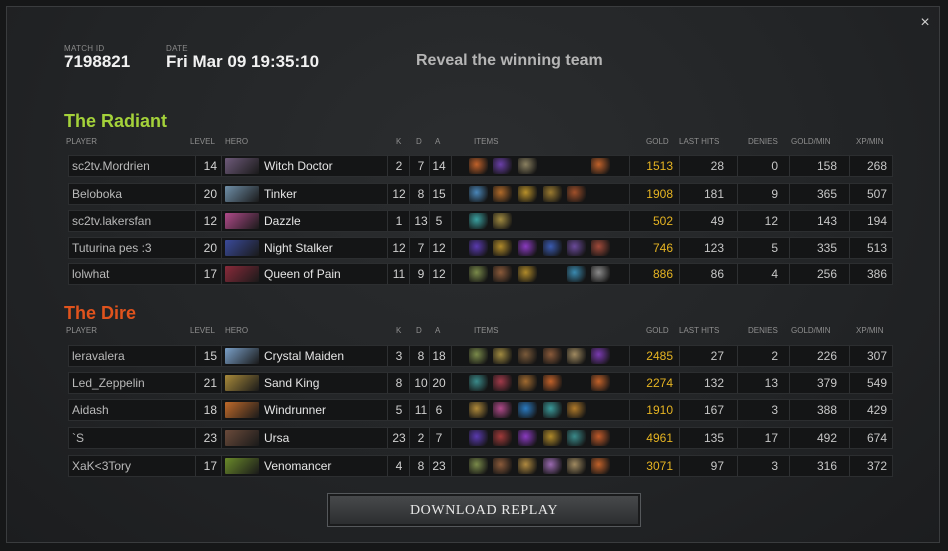  I want to click on player-name: Aidash, so click(90, 410).